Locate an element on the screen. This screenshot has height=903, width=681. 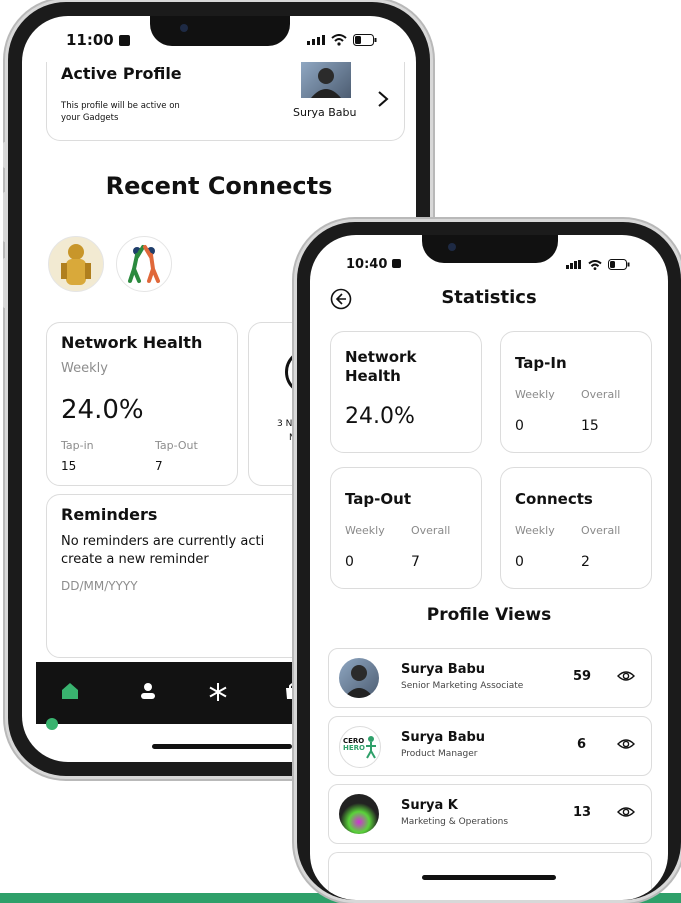
status-time: 11:00 is located at coordinates (98, 40).